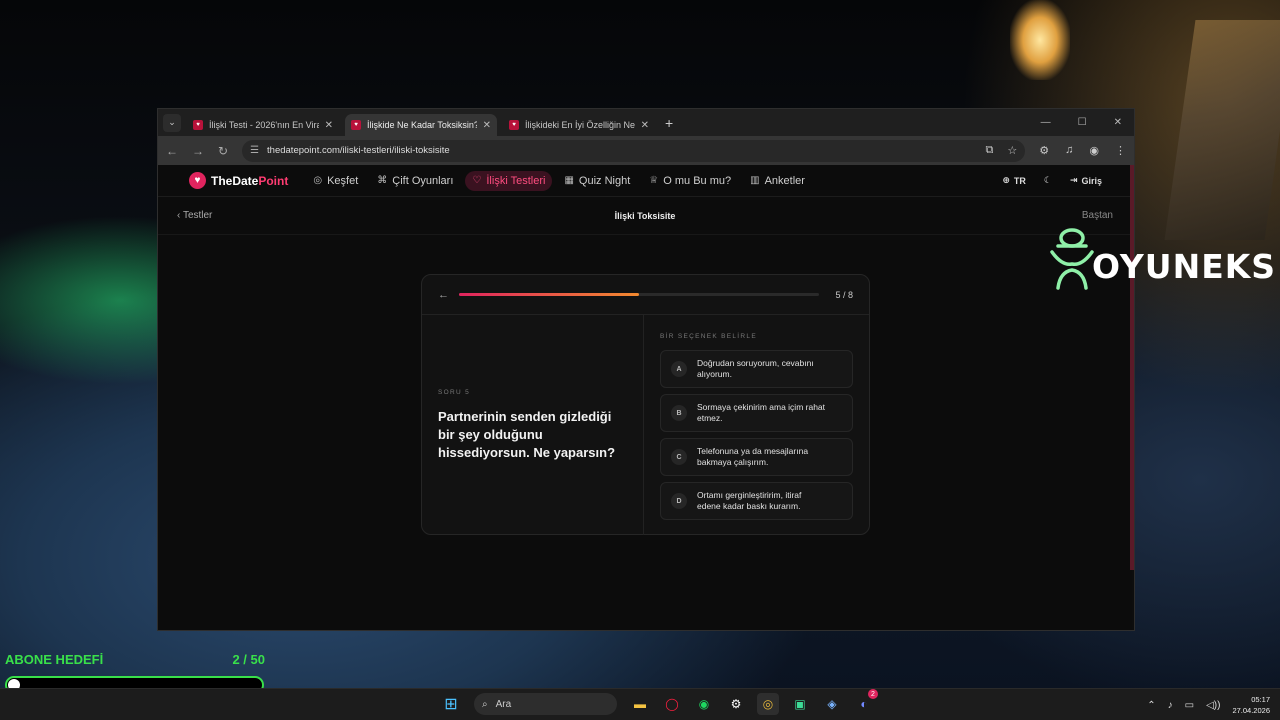 The height and width of the screenshot is (720, 1280). Describe the element at coordinates (1012, 150) in the screenshot. I see `bookmark-star-icon: ☆` at that location.